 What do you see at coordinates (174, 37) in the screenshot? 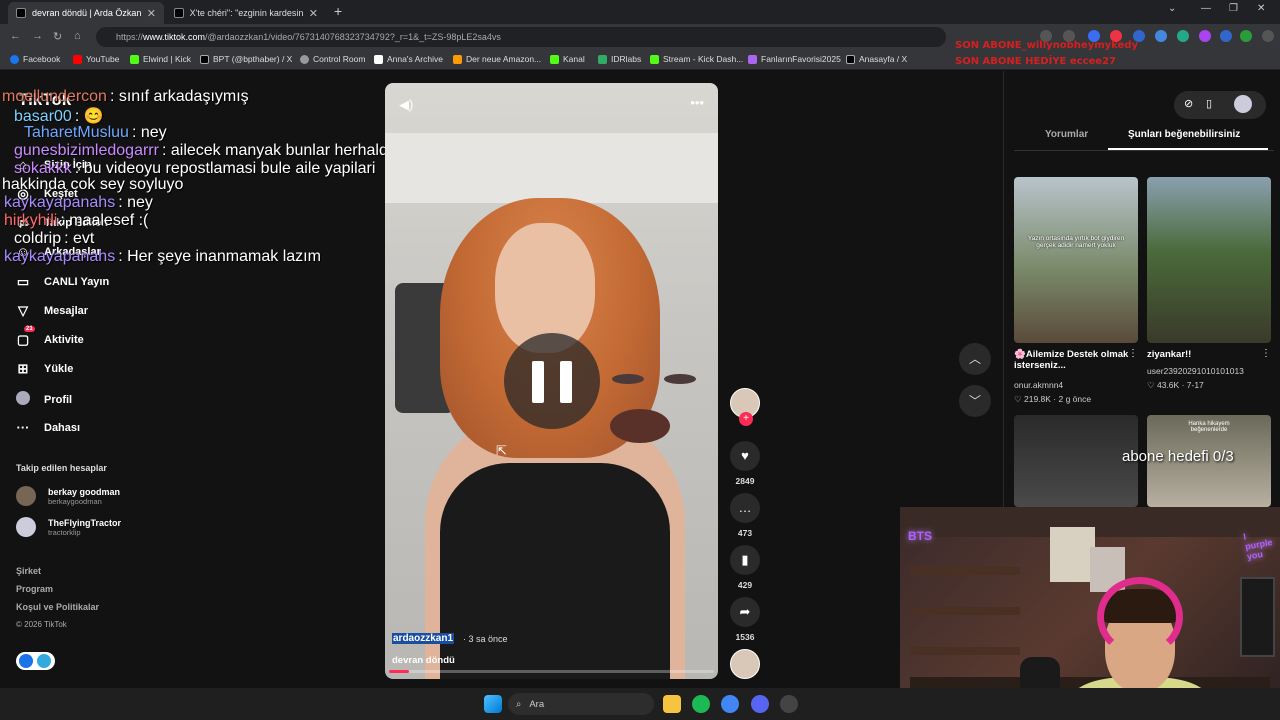
I see `url-host: www.tiktok.com` at bounding box center [174, 37].